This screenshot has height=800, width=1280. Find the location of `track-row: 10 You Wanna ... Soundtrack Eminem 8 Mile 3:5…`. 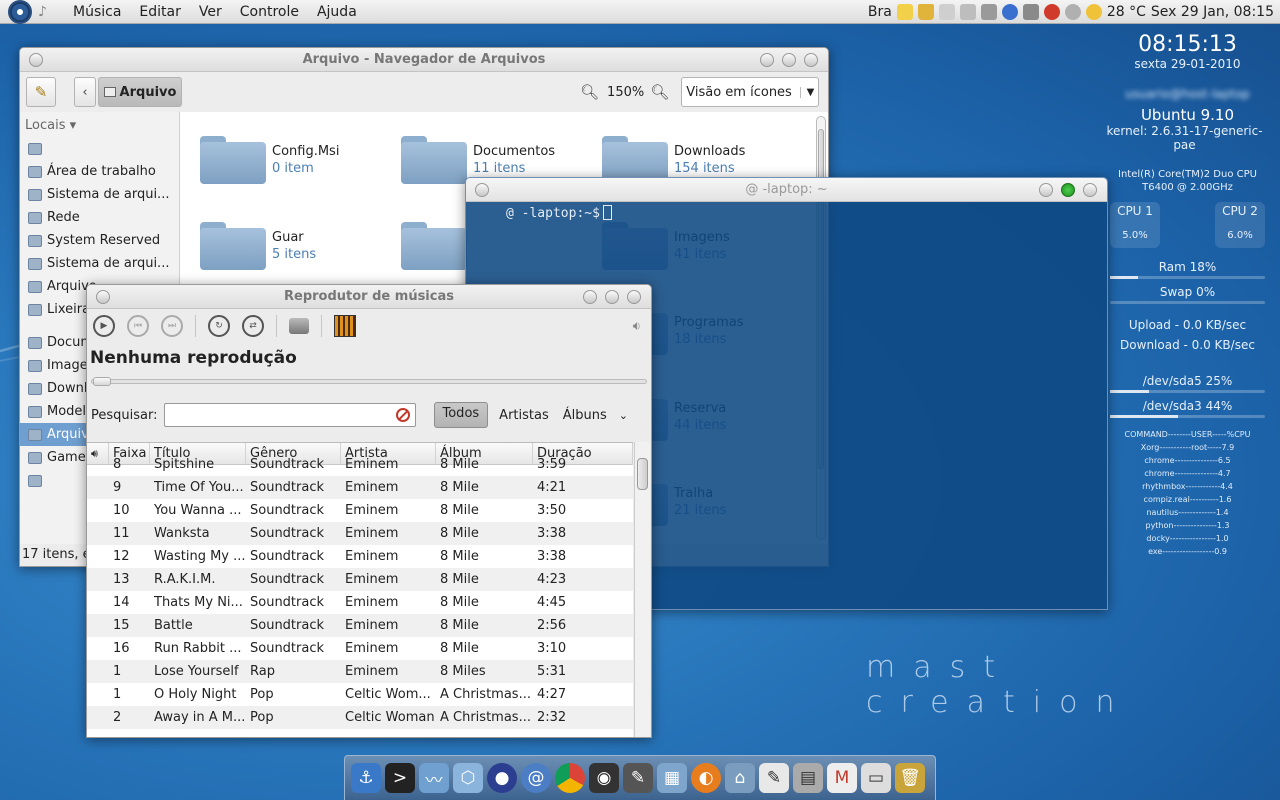

track-row: 10 You Wanna ... Soundtrack Eminem 8 Mile 3:5… is located at coordinates (360, 510).